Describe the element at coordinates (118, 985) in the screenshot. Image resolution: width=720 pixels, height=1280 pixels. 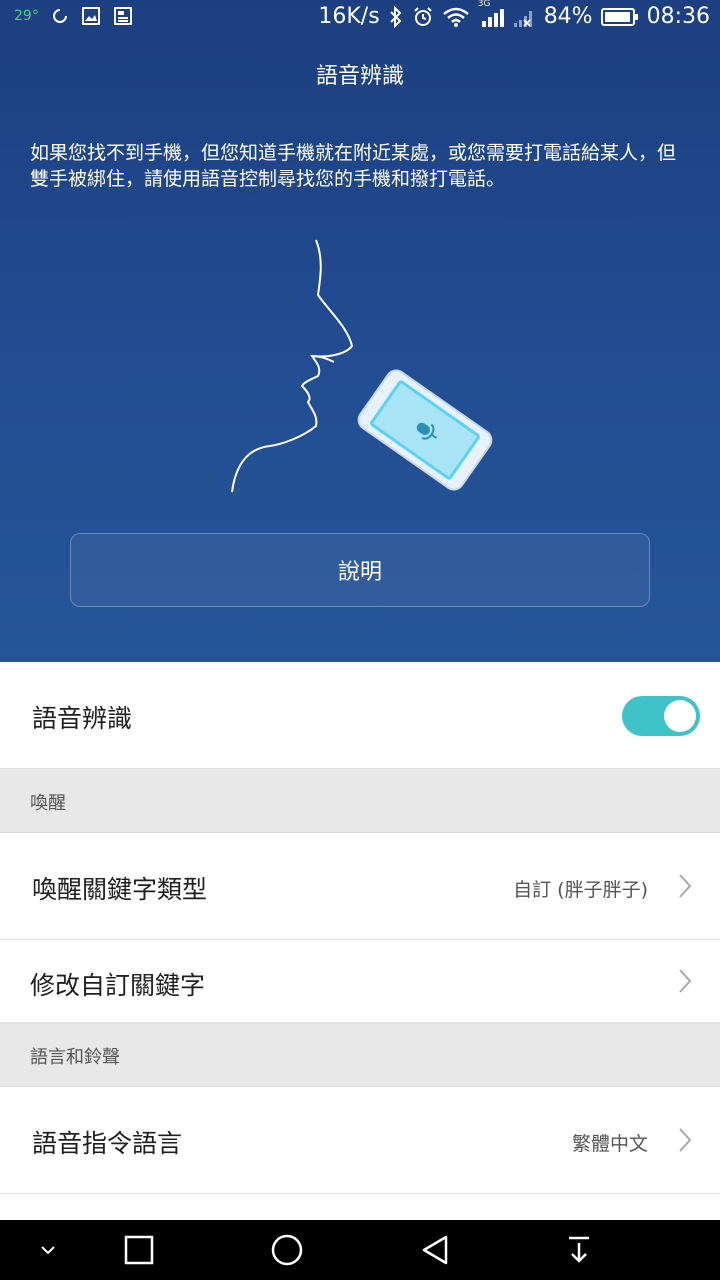
I see `edit-custom-keyword-label: 修改自訂關鍵字` at that location.